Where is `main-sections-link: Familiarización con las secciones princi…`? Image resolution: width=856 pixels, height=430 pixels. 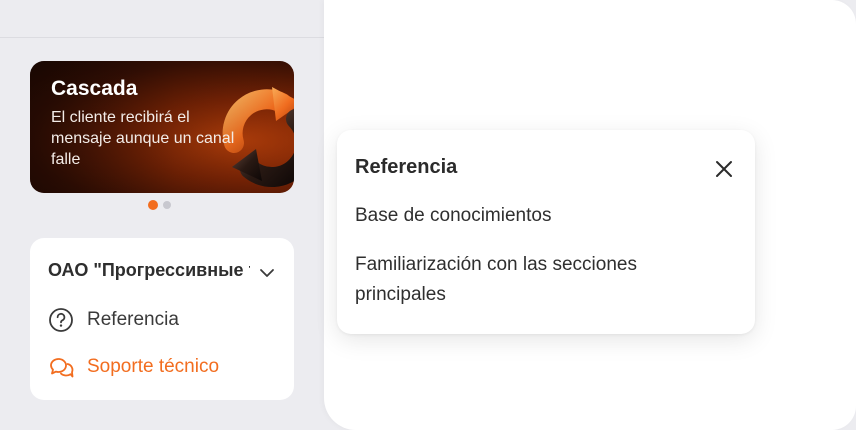
main-sections-link: Familiarización con las secciones princi… is located at coordinates (540, 280).